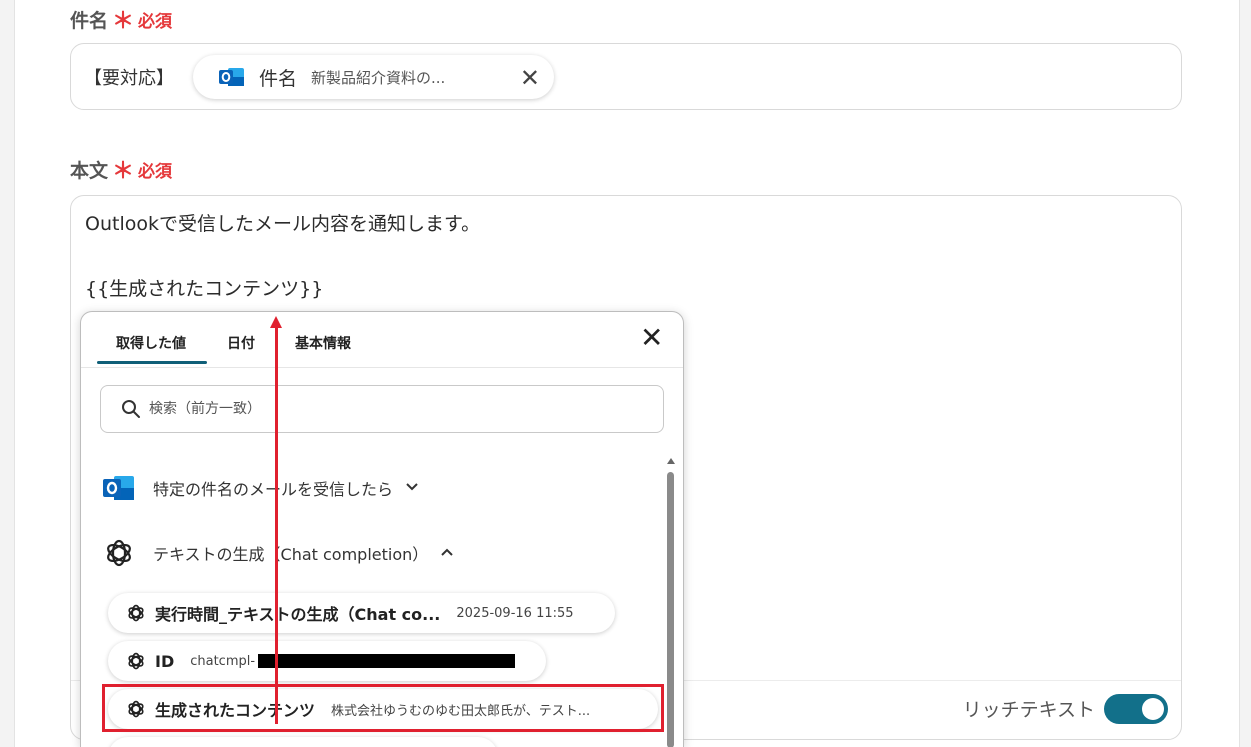  I want to click on search-icon, so click(131, 409).